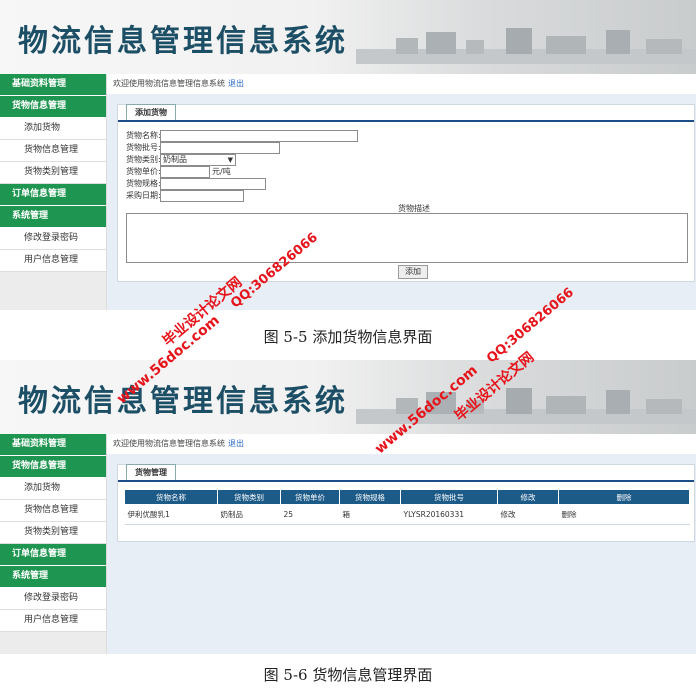 The width and height of the screenshot is (696, 693). What do you see at coordinates (528, 514) in the screenshot?
I see `edit-link: 修改` at bounding box center [528, 514].